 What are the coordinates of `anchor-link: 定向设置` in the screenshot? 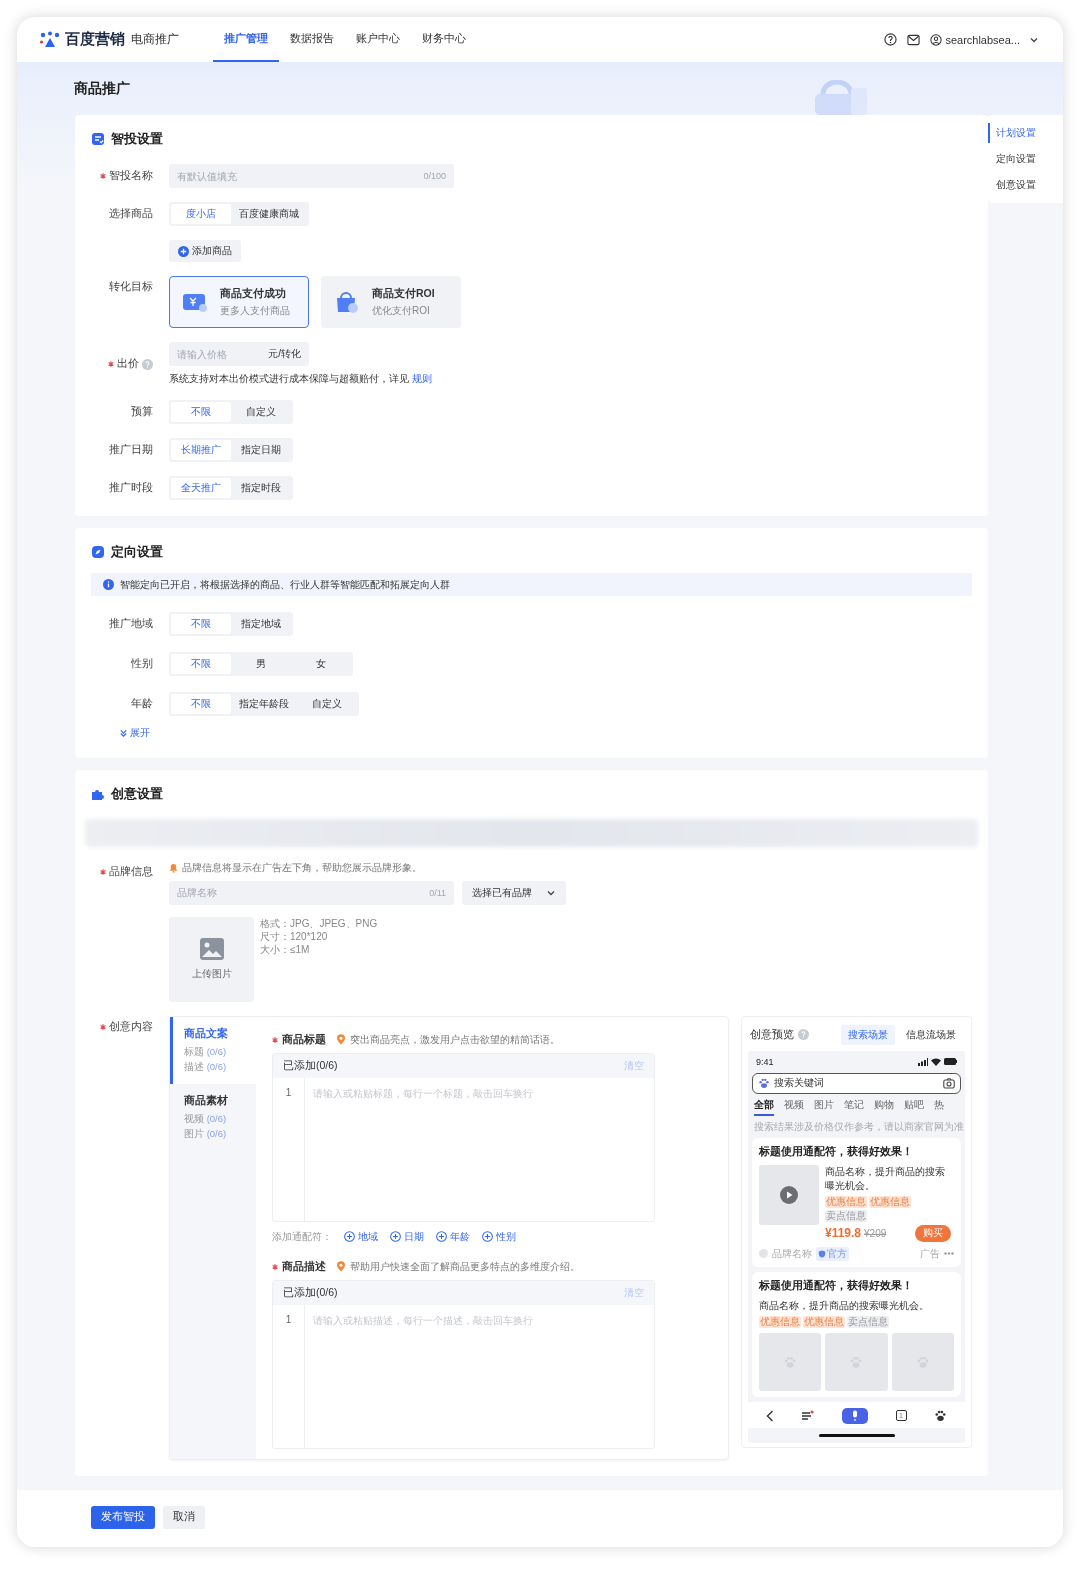 It's located at (1025, 159).